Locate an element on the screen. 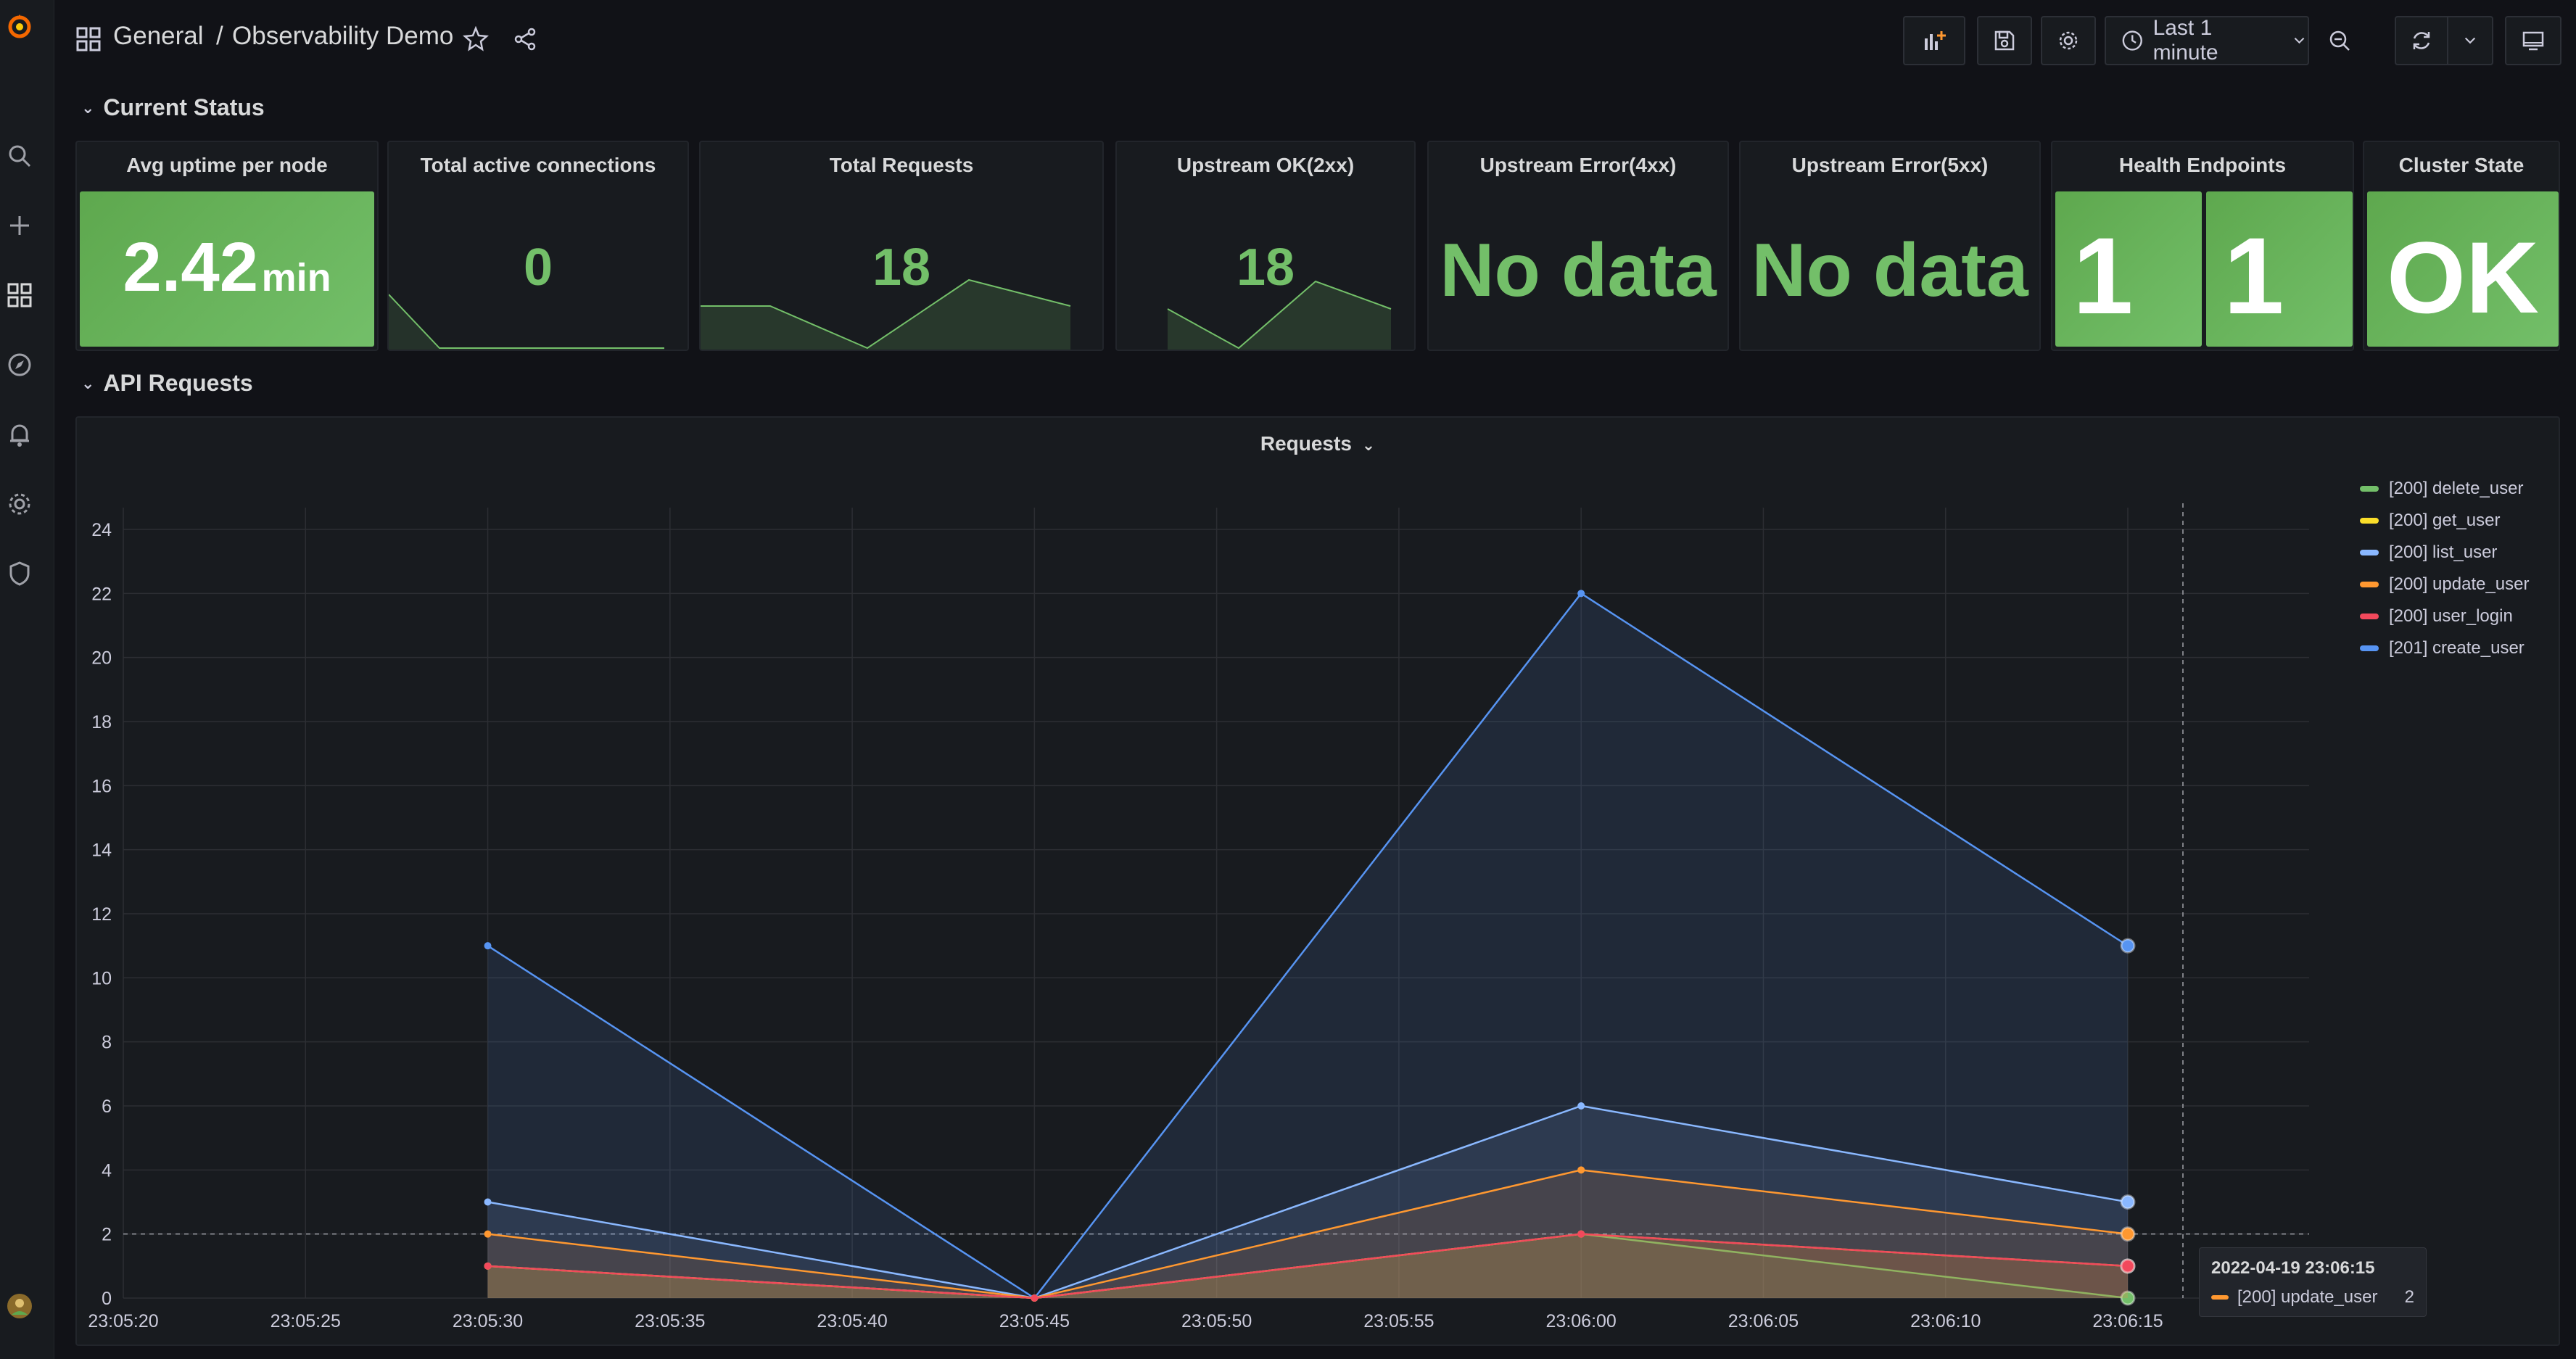 This screenshot has height=1359, width=2576. time-range-picker: Last 1 minute is located at coordinates (2207, 40).